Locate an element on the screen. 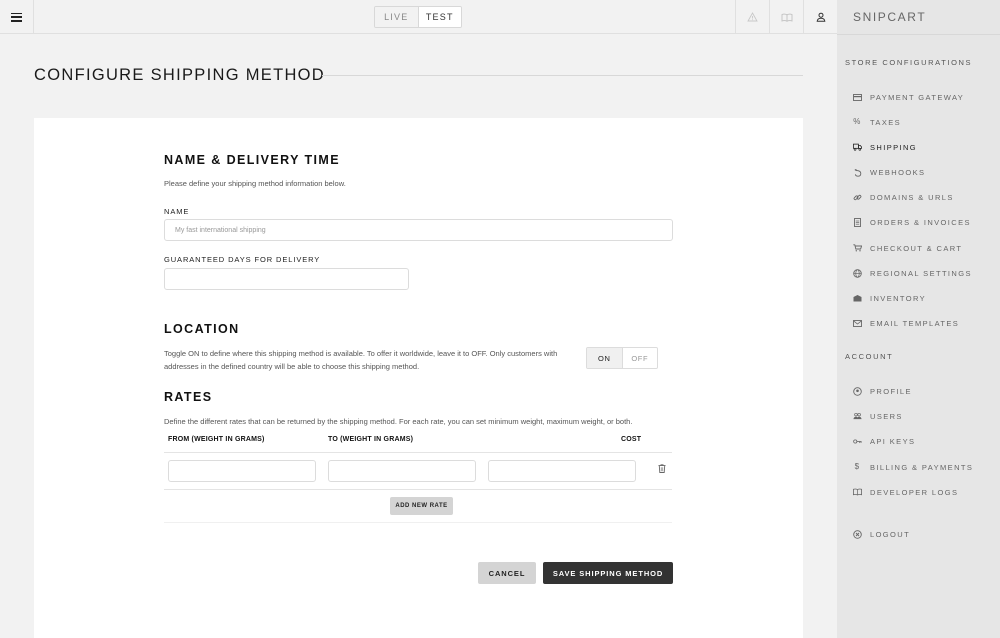  live-mode-option: LIVE is located at coordinates (396, 17).